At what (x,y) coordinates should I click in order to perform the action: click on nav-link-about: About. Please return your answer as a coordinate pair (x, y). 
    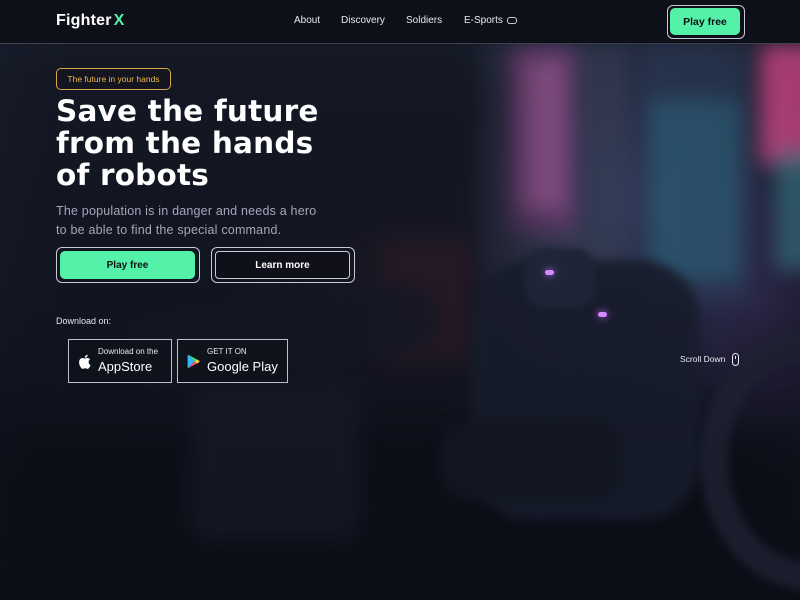
    Looking at the image, I should click on (307, 20).